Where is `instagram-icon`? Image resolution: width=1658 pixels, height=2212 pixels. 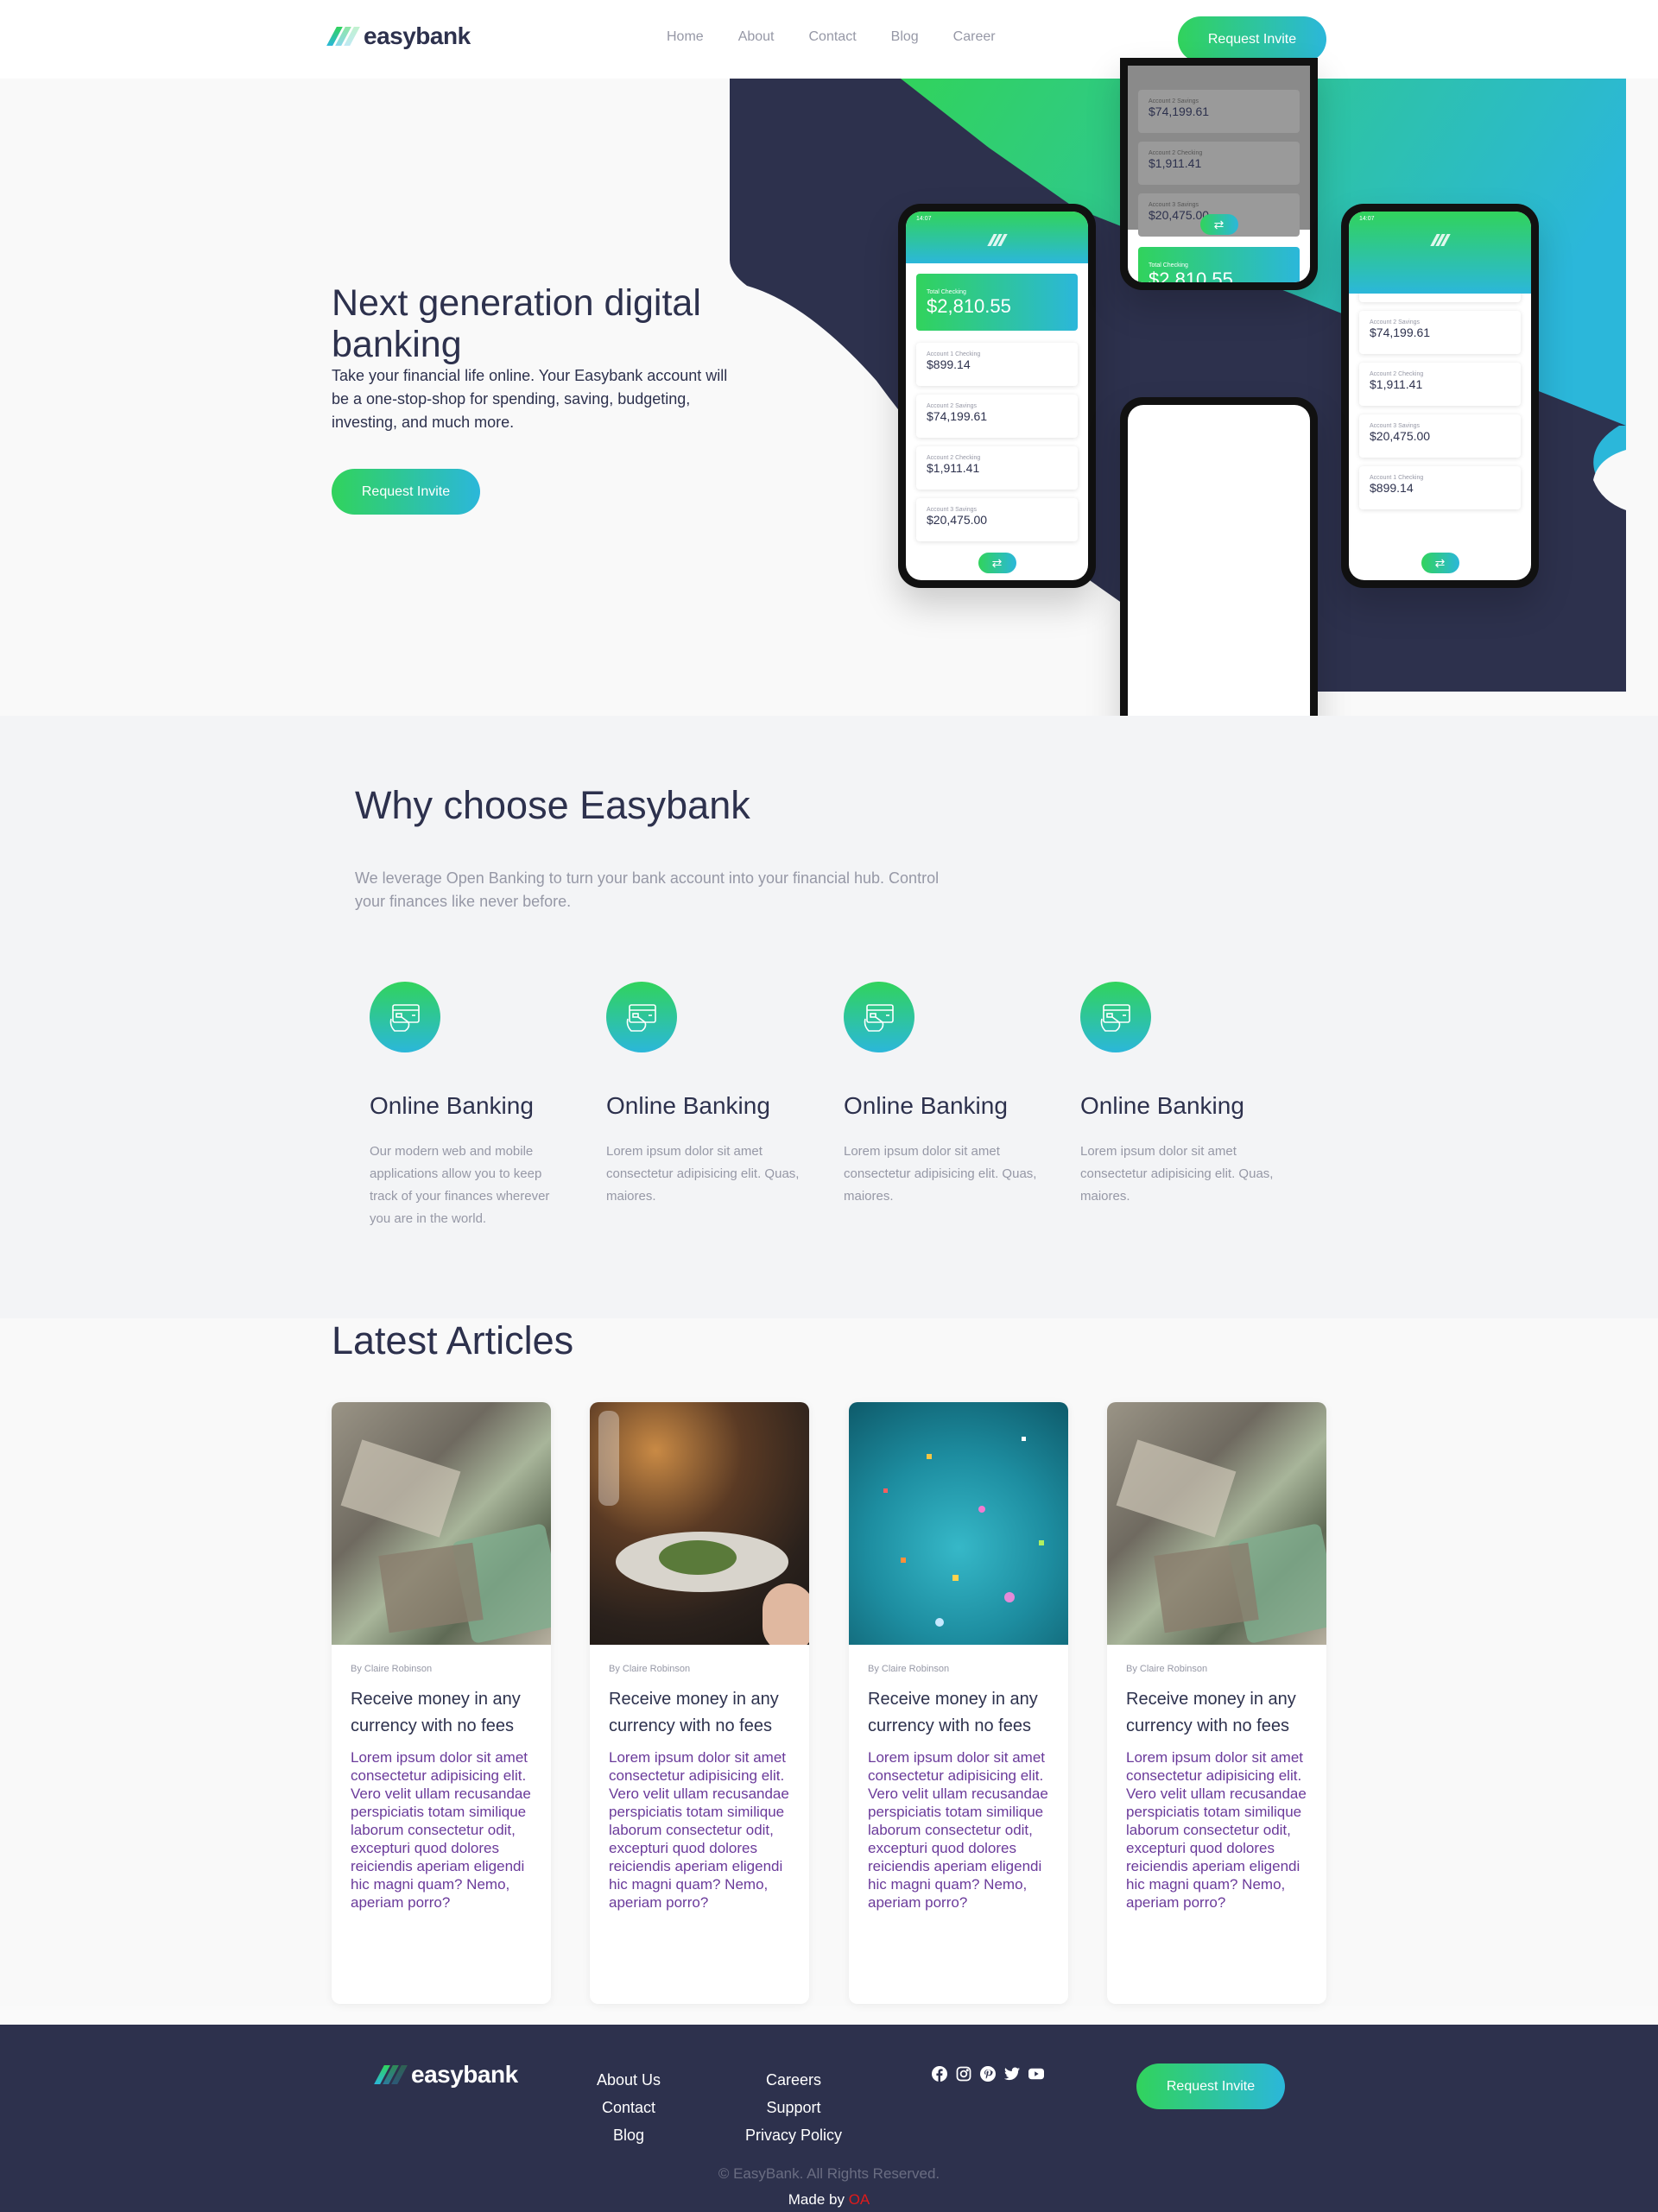
instagram-icon is located at coordinates (964, 2074).